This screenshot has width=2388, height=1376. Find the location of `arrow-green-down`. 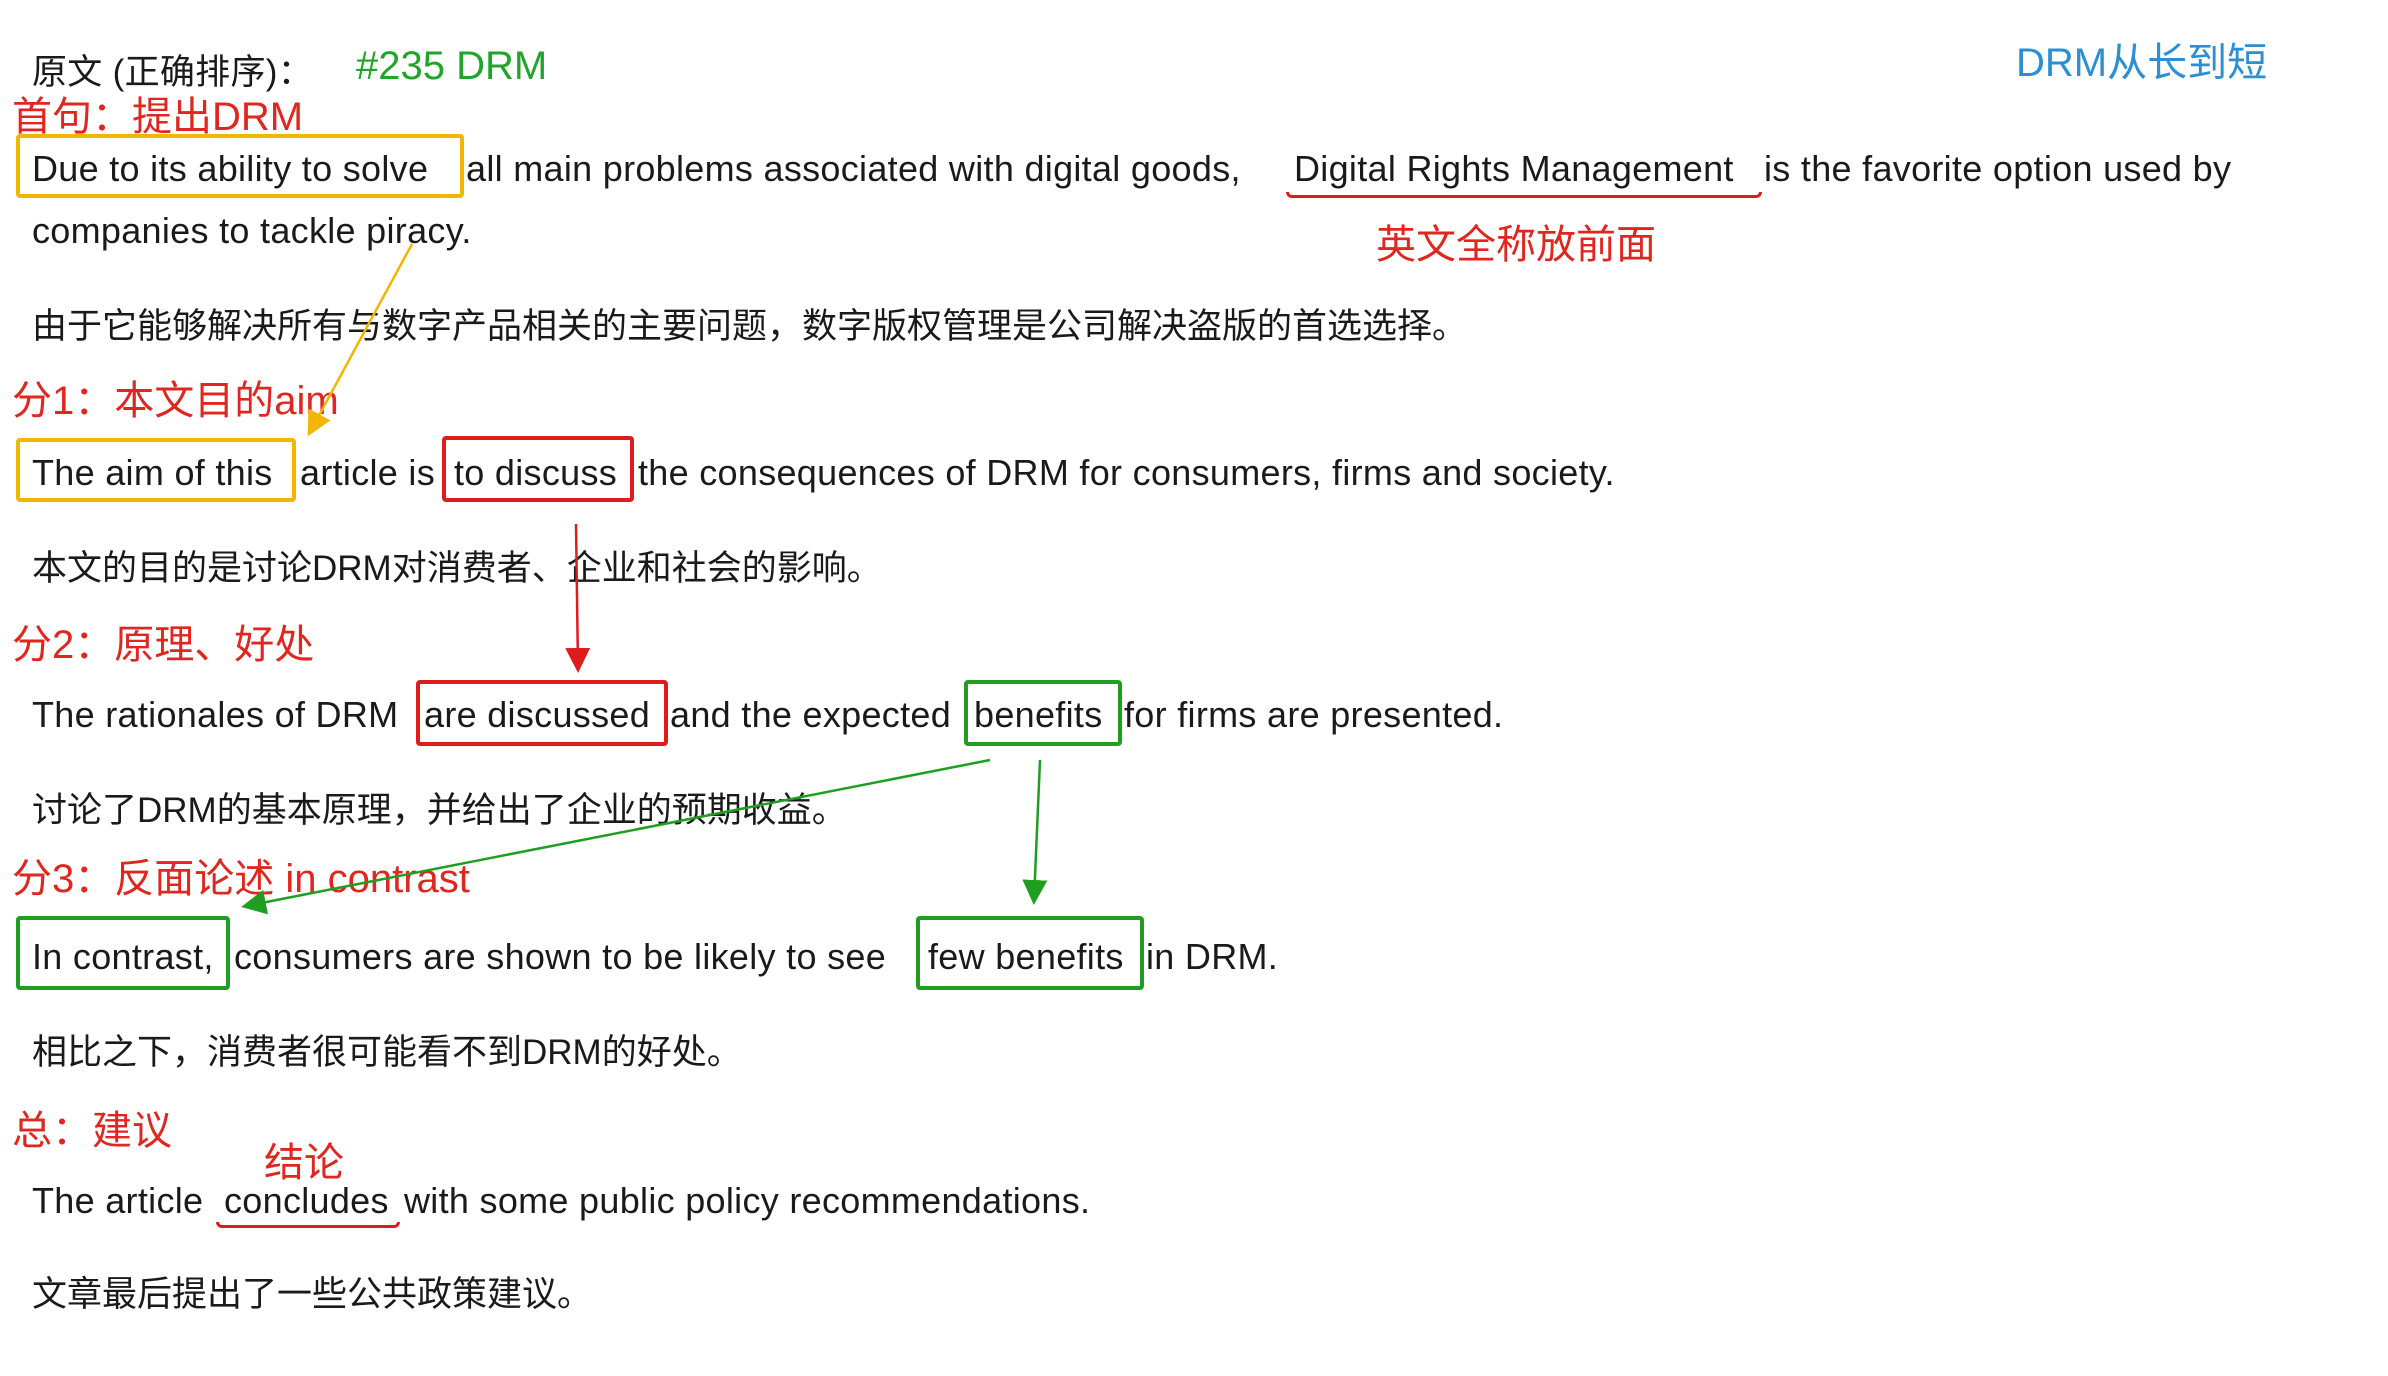

arrow-green-down is located at coordinates (1035, 832).